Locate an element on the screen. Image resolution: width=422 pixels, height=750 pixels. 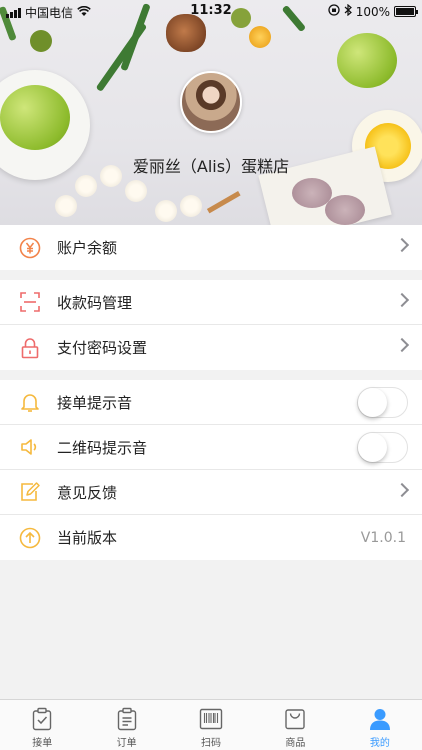
row-label: 意见反馈 is located at coordinates (87, 492).